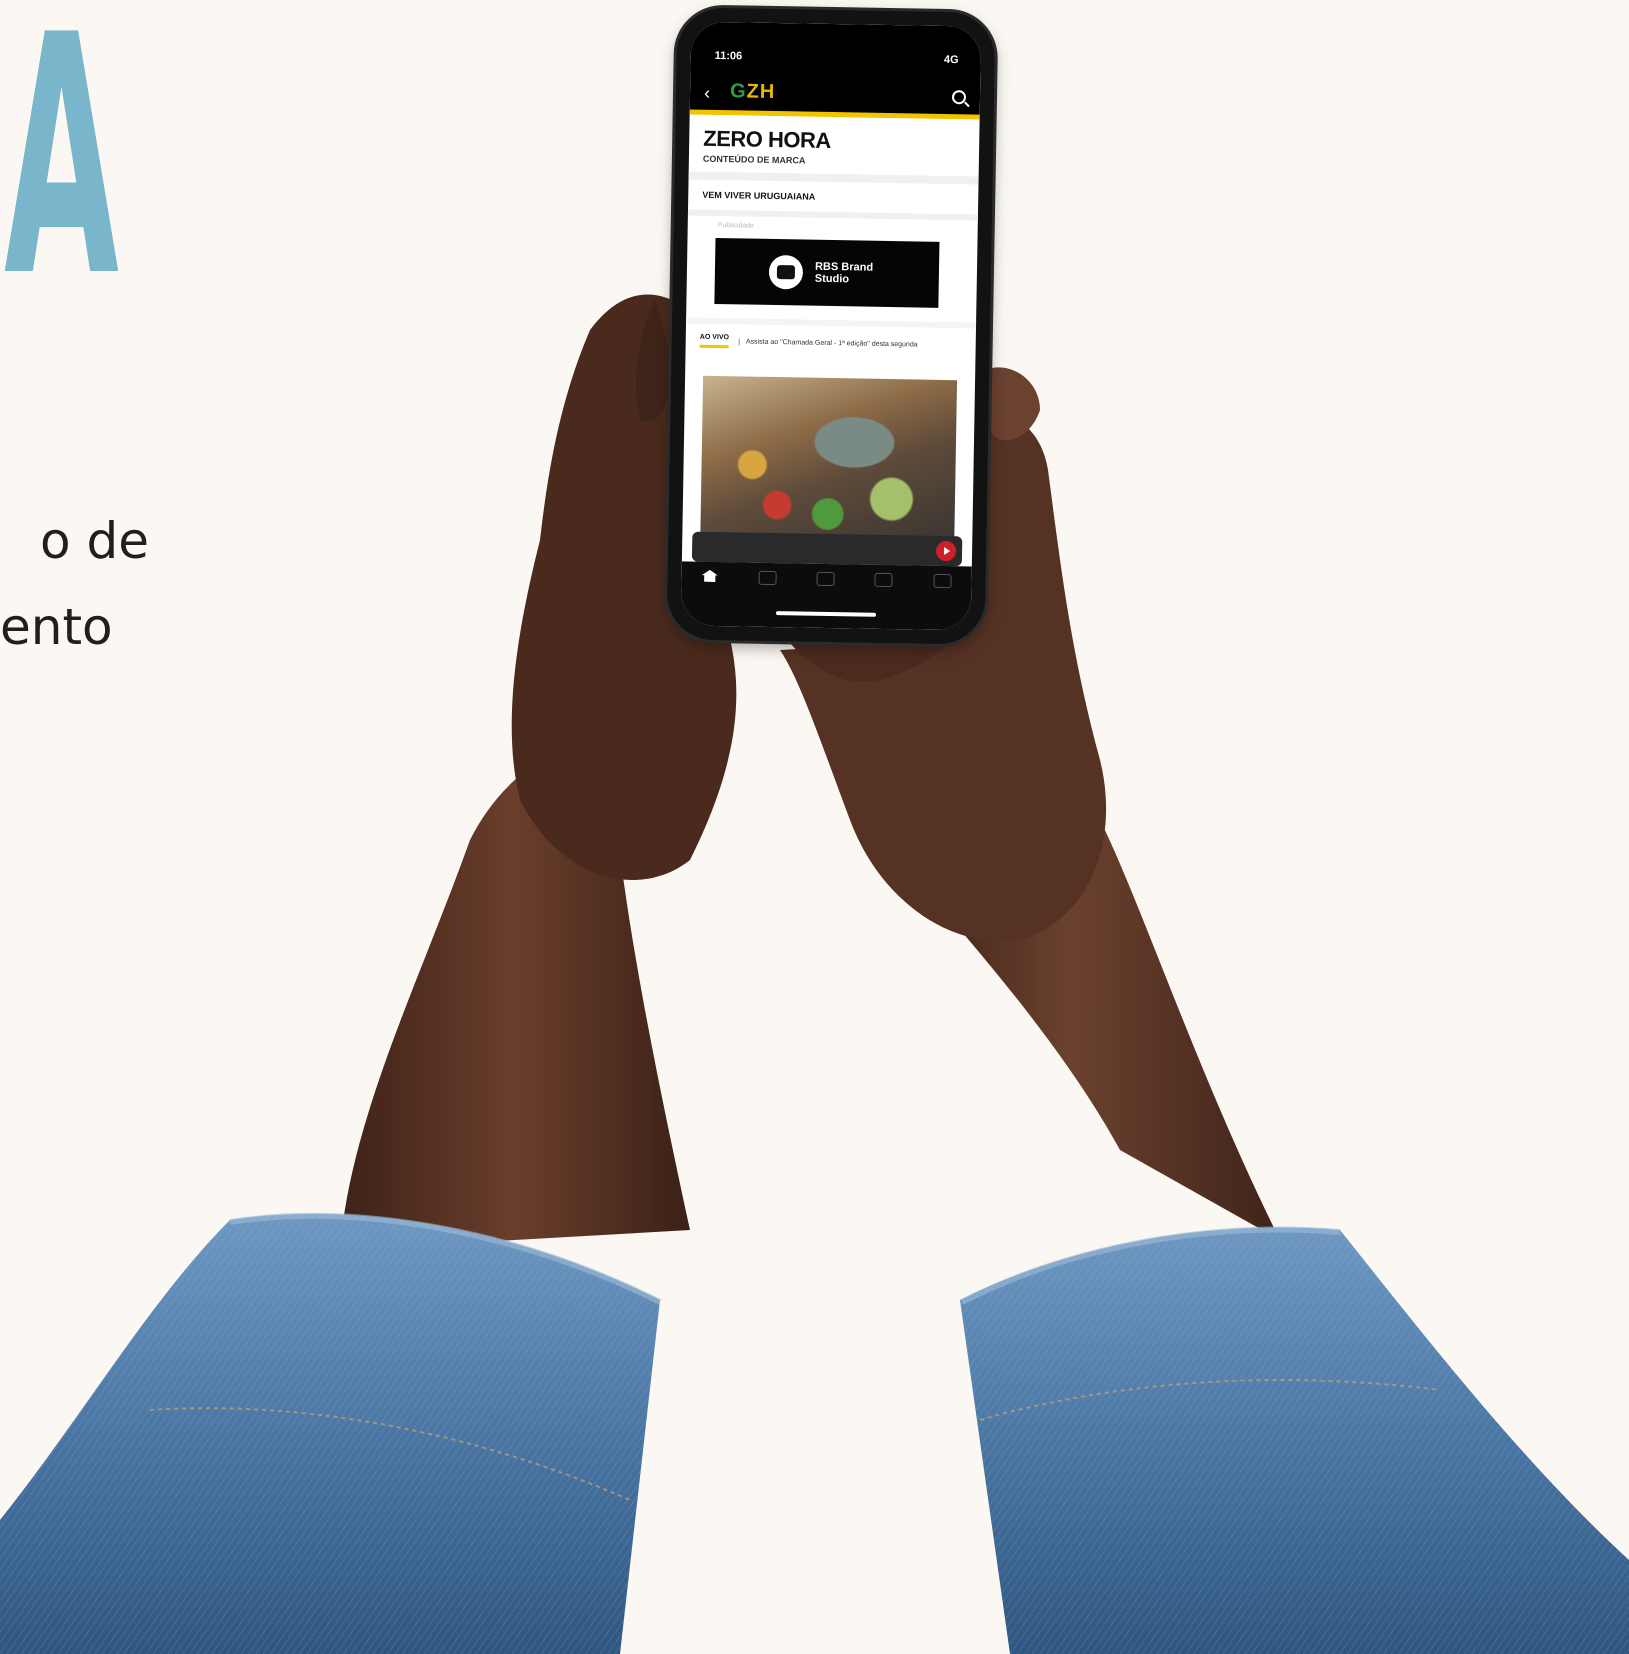 The height and width of the screenshot is (1654, 1629). Describe the element at coordinates (728, 56) in the screenshot. I see `status-time: 11:06` at that location.